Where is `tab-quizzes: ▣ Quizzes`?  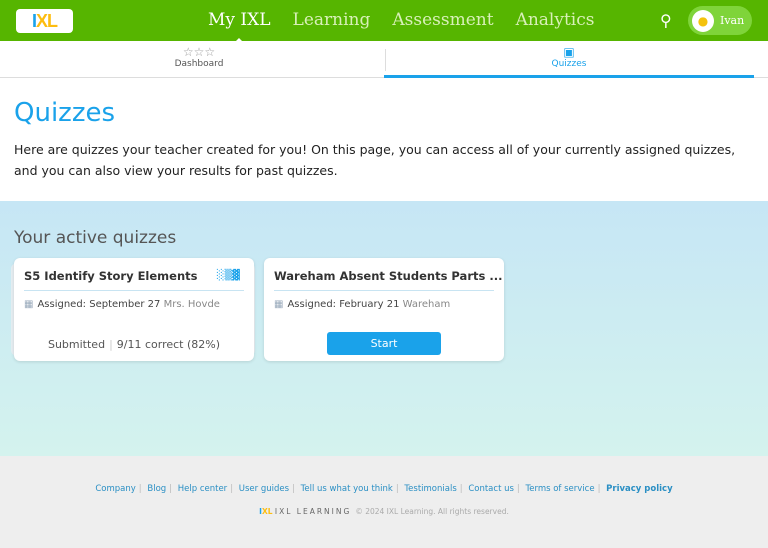 tab-quizzes: ▣ Quizzes is located at coordinates (569, 61).